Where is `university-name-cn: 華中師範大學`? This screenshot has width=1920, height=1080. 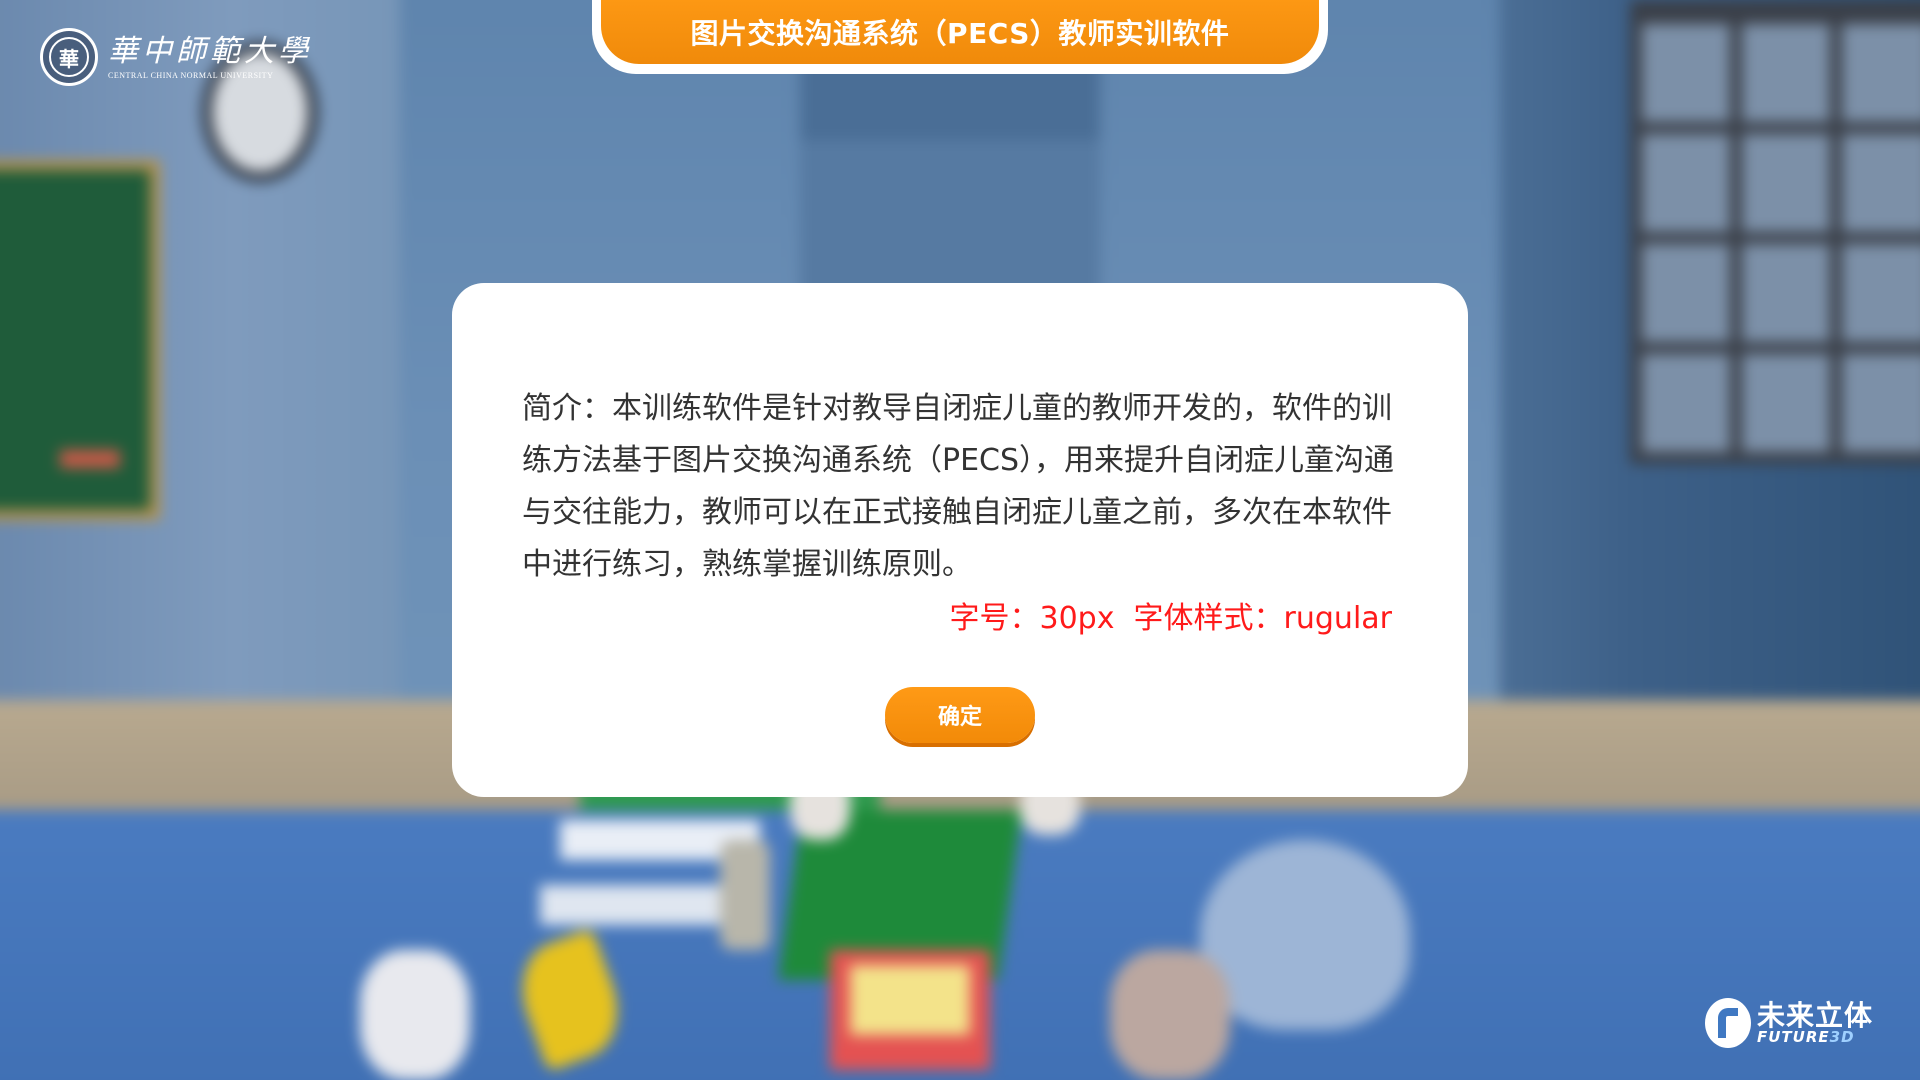
university-name-cn: 華中師範大學 is located at coordinates (210, 51).